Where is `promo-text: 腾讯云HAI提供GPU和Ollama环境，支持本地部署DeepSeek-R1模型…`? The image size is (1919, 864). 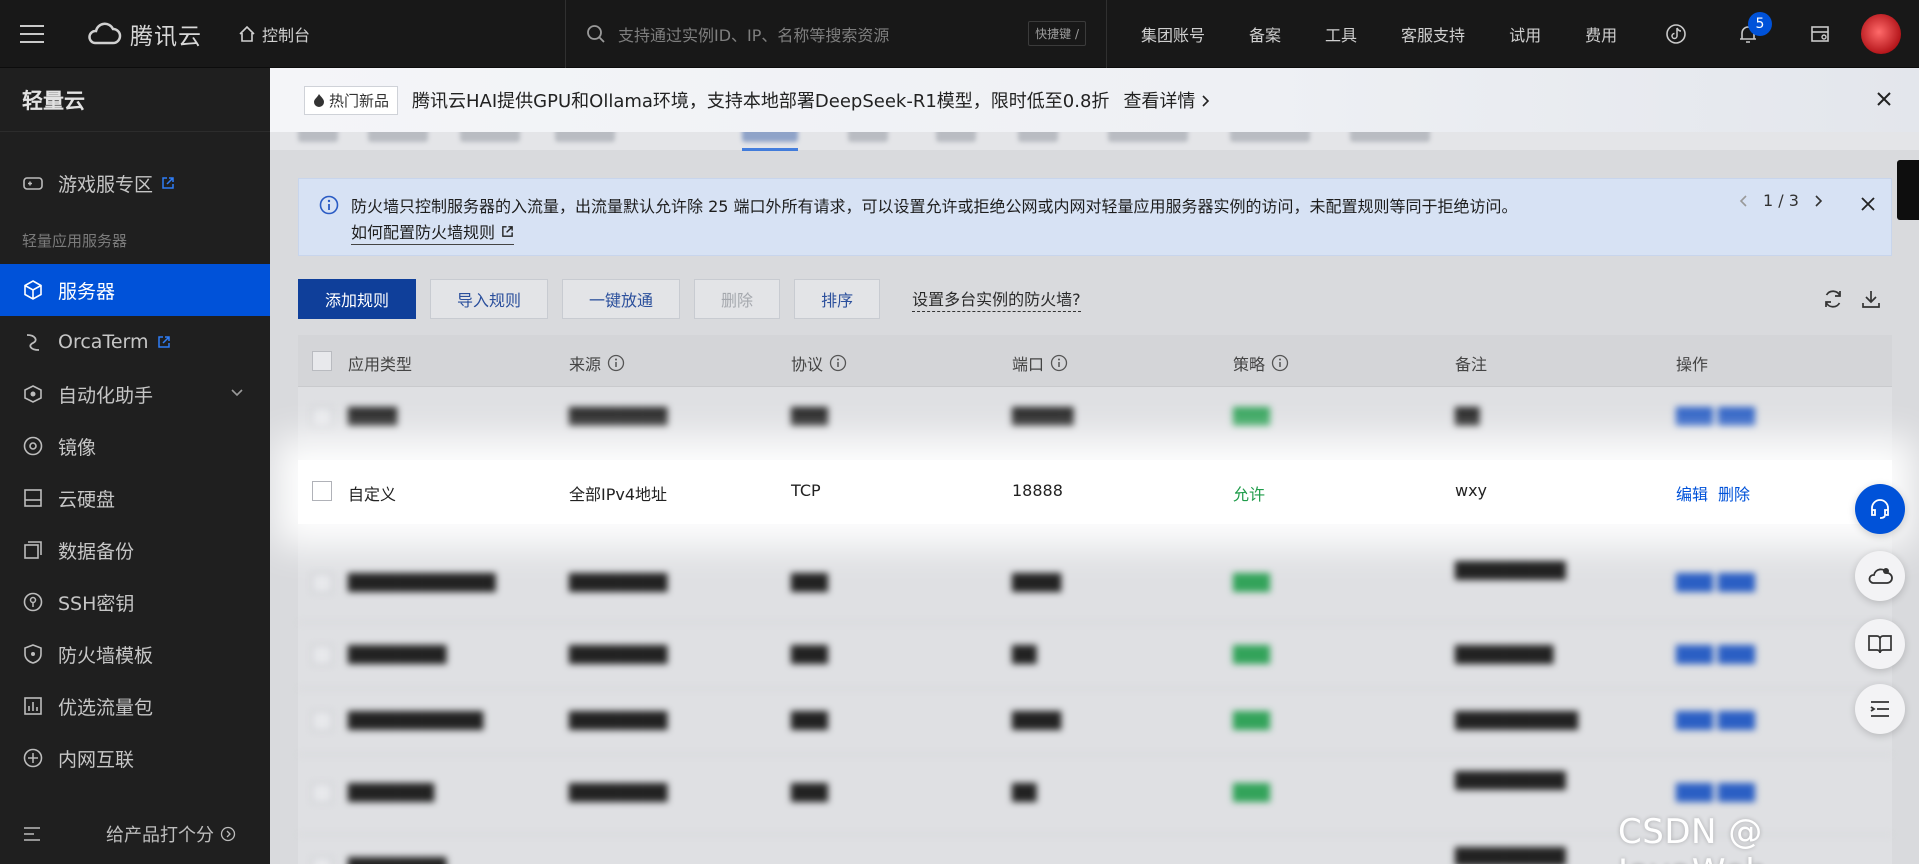
promo-text: 腾讯云HAI提供GPU和Ollama环境，支持本地部署DeepSeek-R1模型… is located at coordinates (761, 101).